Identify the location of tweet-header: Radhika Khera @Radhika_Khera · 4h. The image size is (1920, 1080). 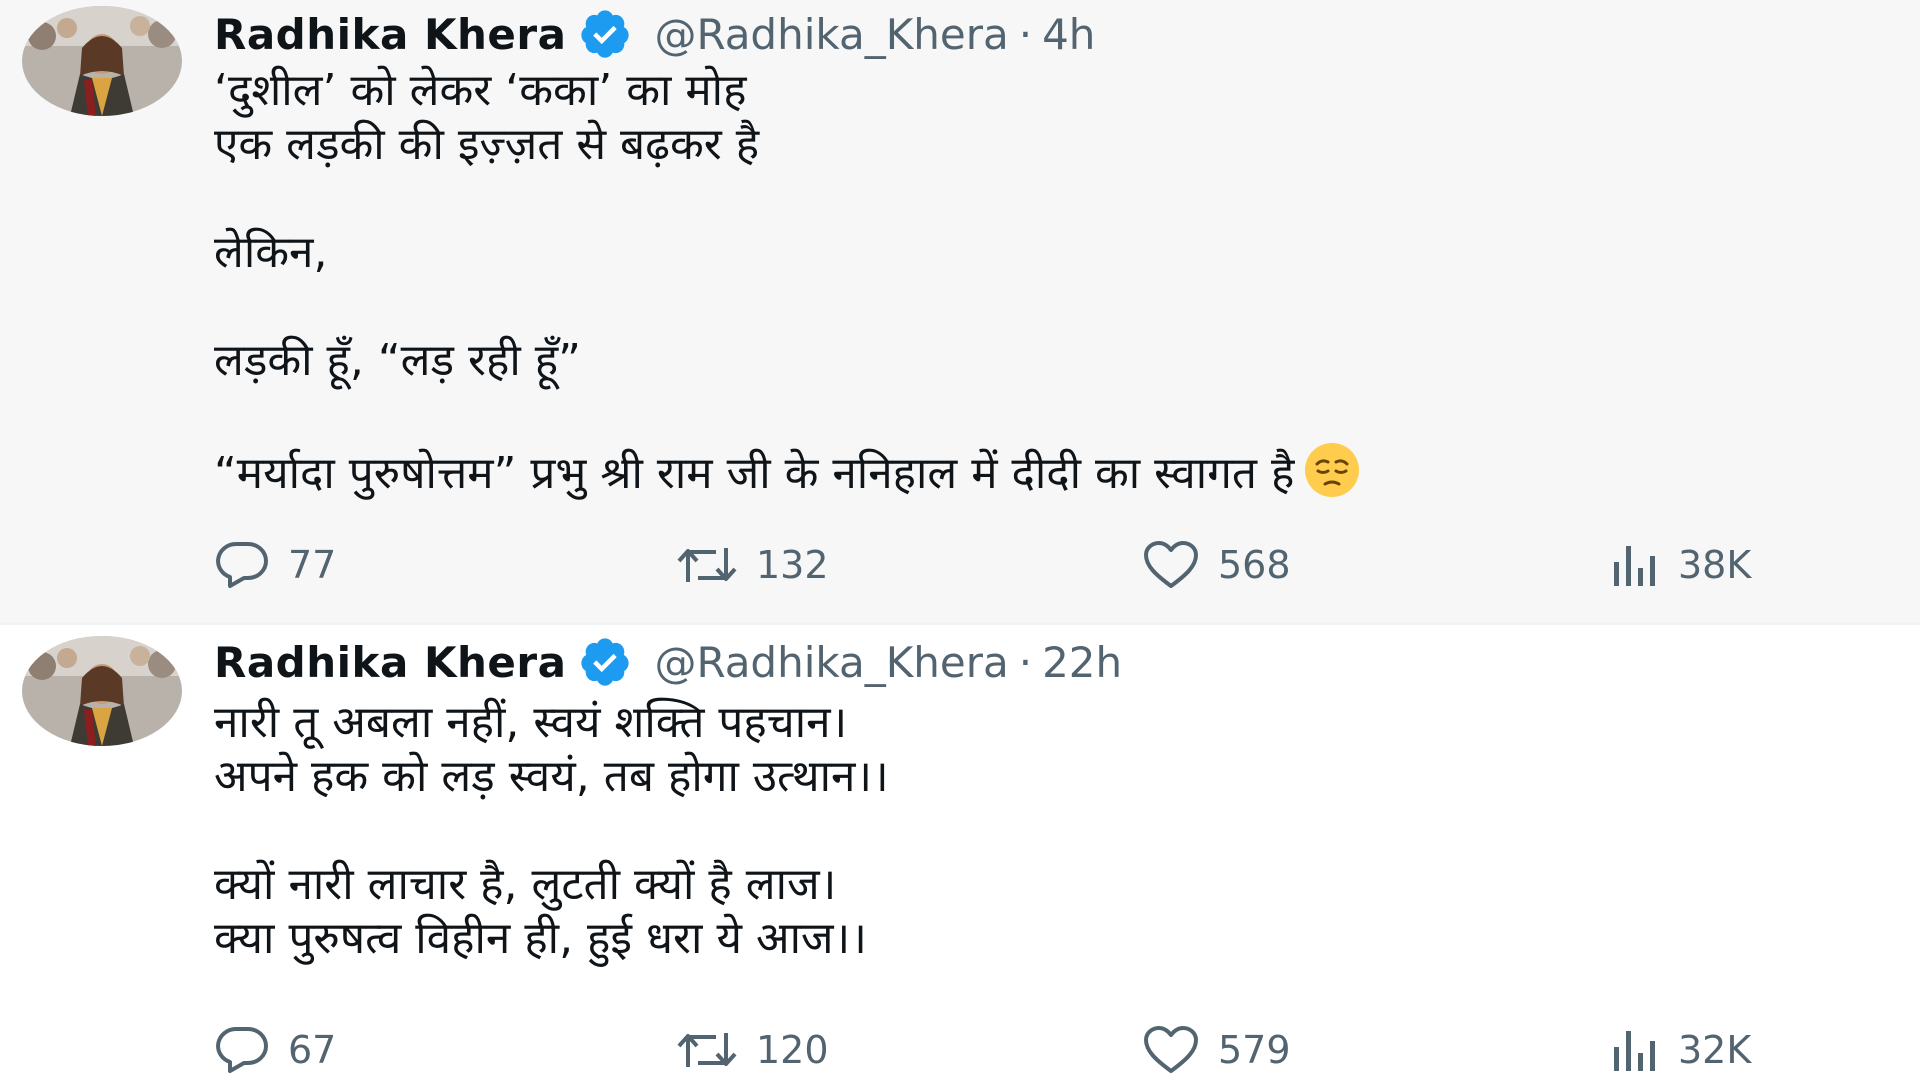
(654, 34).